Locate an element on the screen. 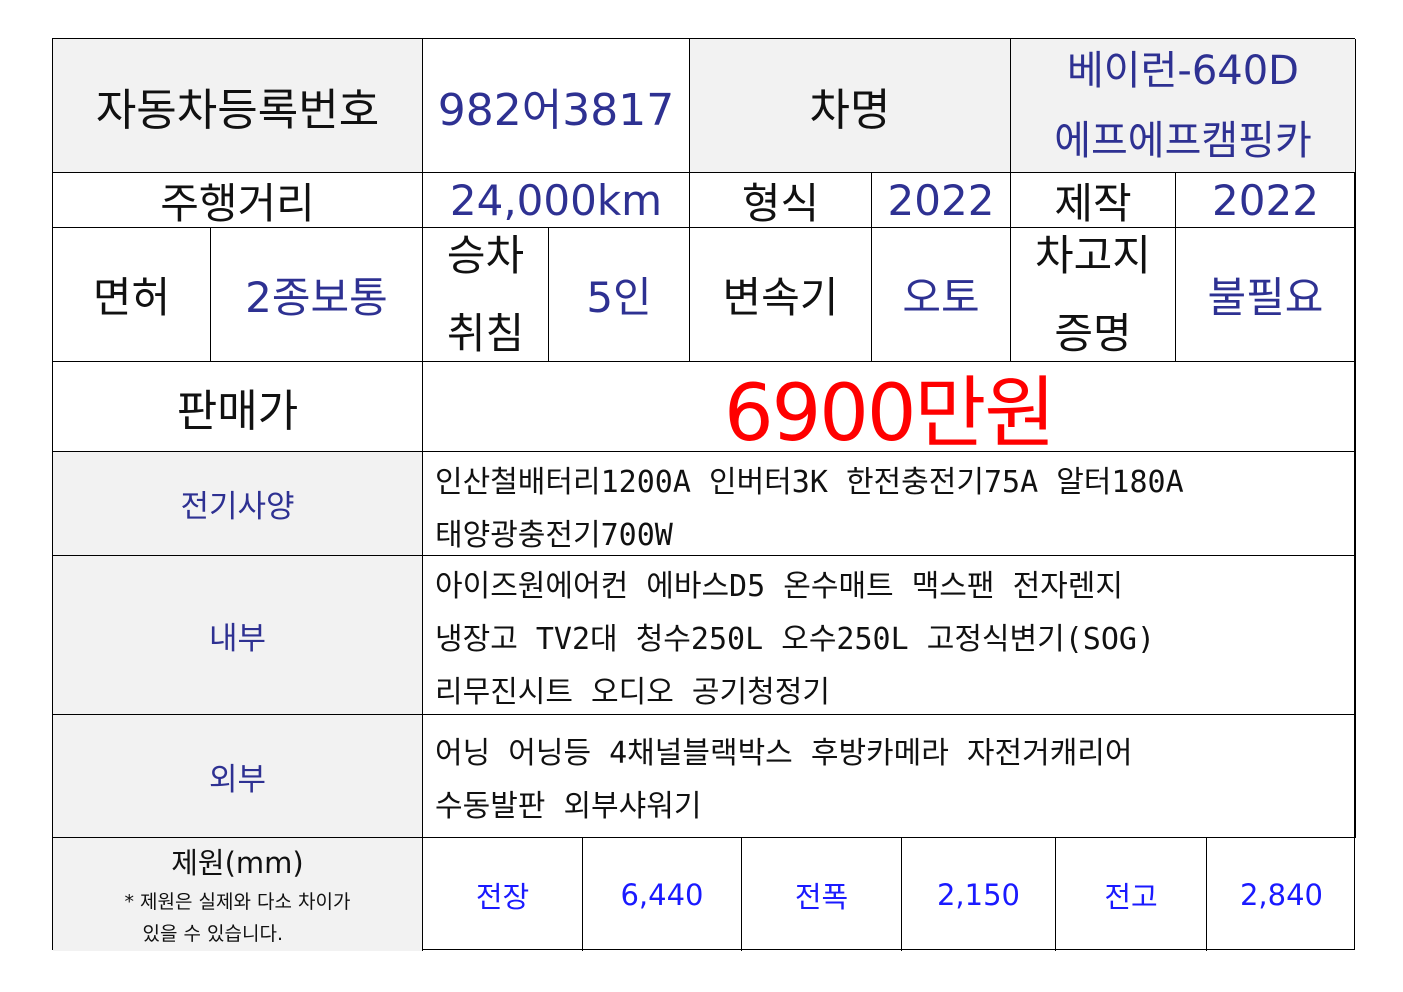 Image resolution: width=1403 pixels, height=992 pixels. price-label-cell: 판매가 is located at coordinates (238, 407).